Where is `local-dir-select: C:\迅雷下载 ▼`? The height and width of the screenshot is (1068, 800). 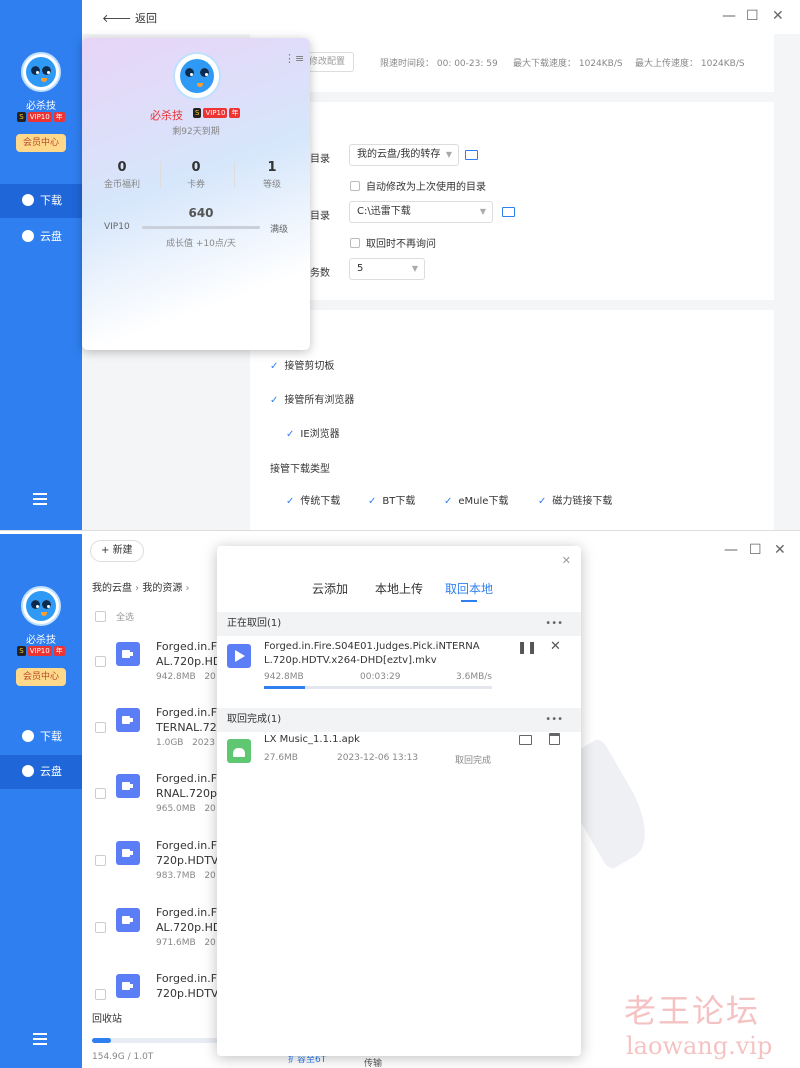 local-dir-select: C:\迅雷下载 ▼ is located at coordinates (421, 212).